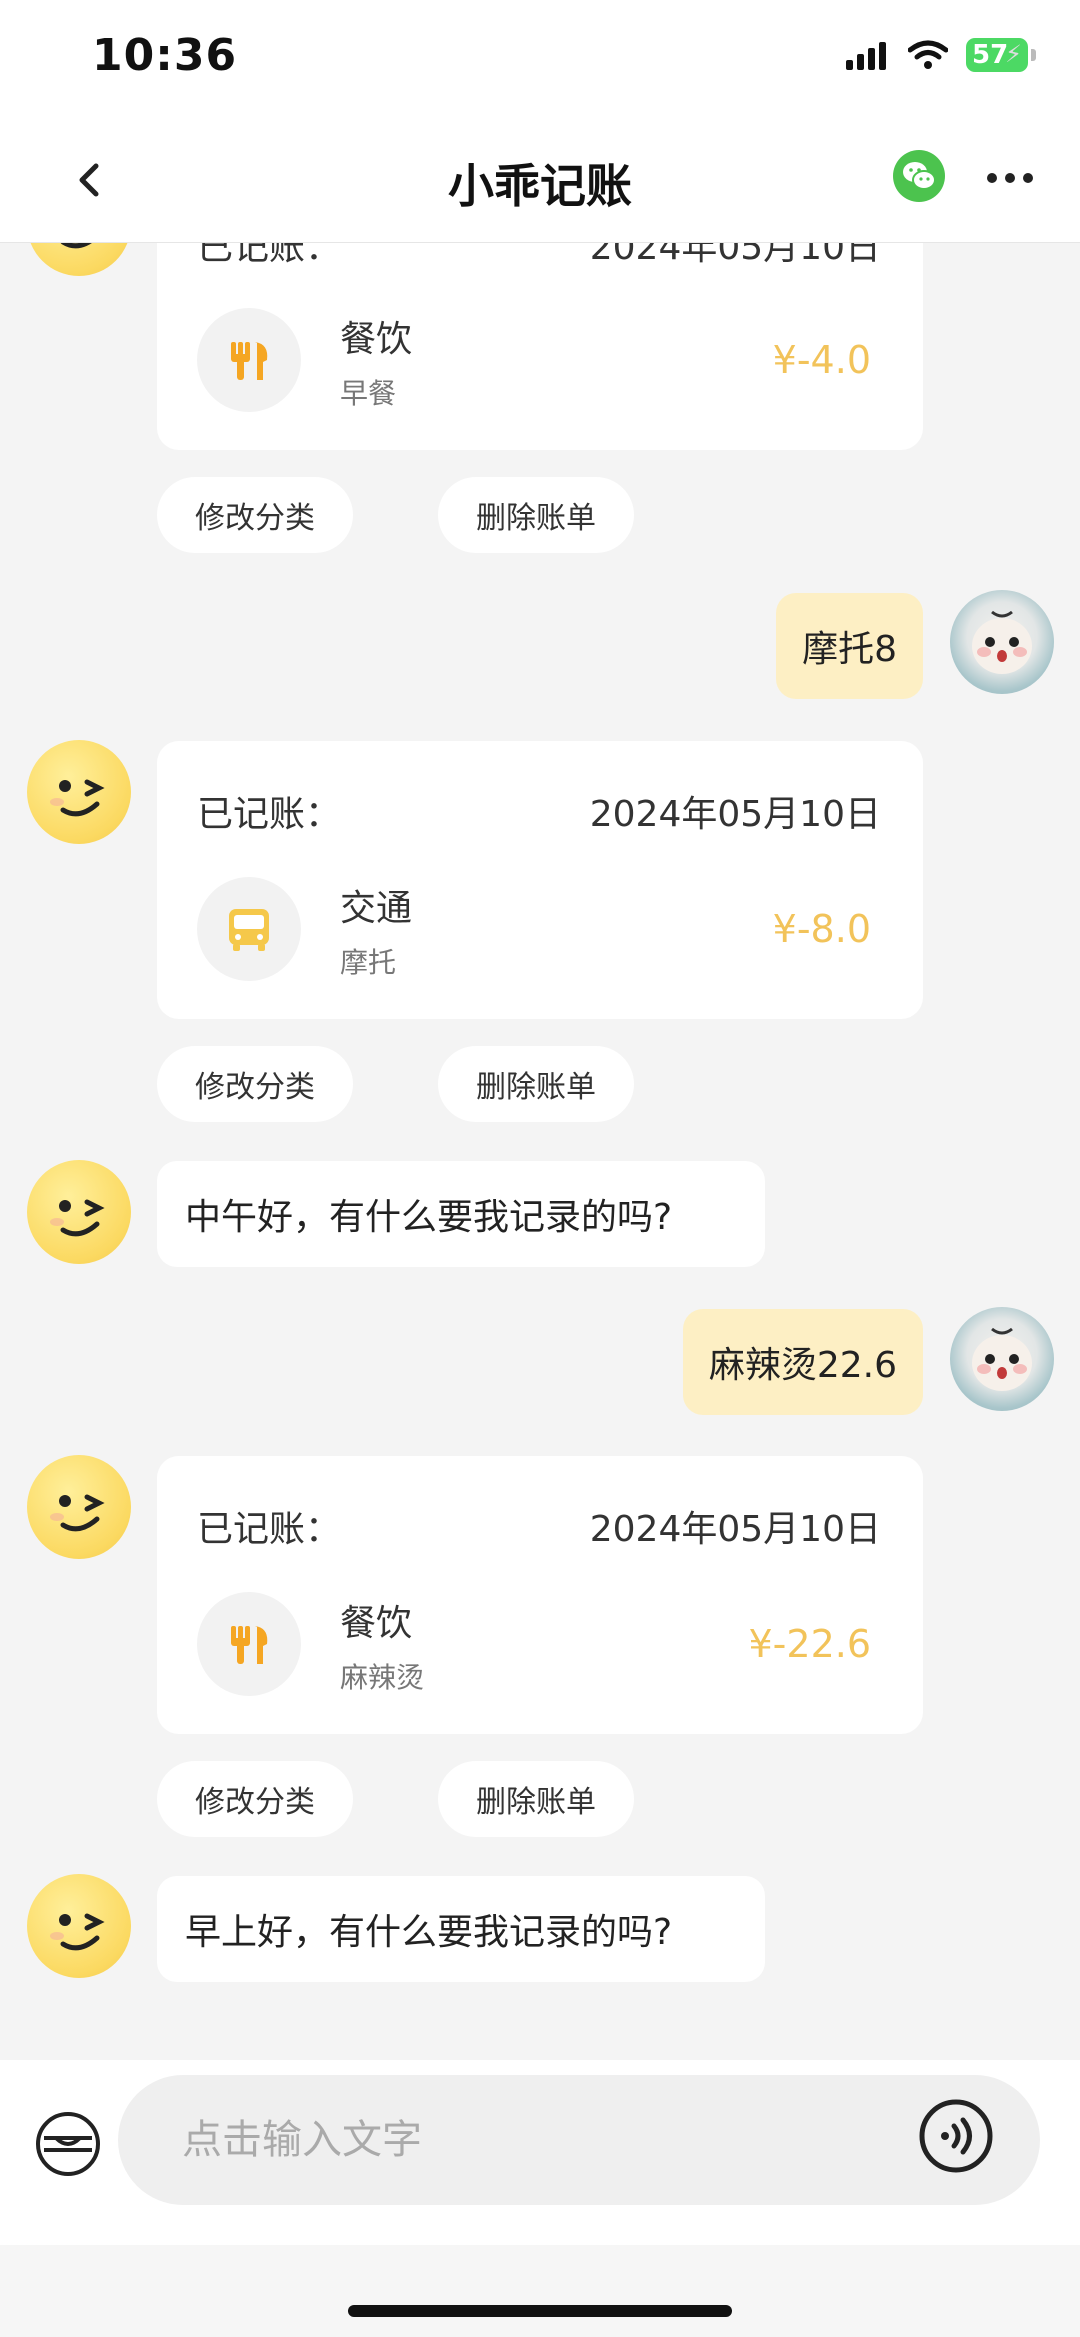  What do you see at coordinates (540, 2311) in the screenshot?
I see `home-indicator` at bounding box center [540, 2311].